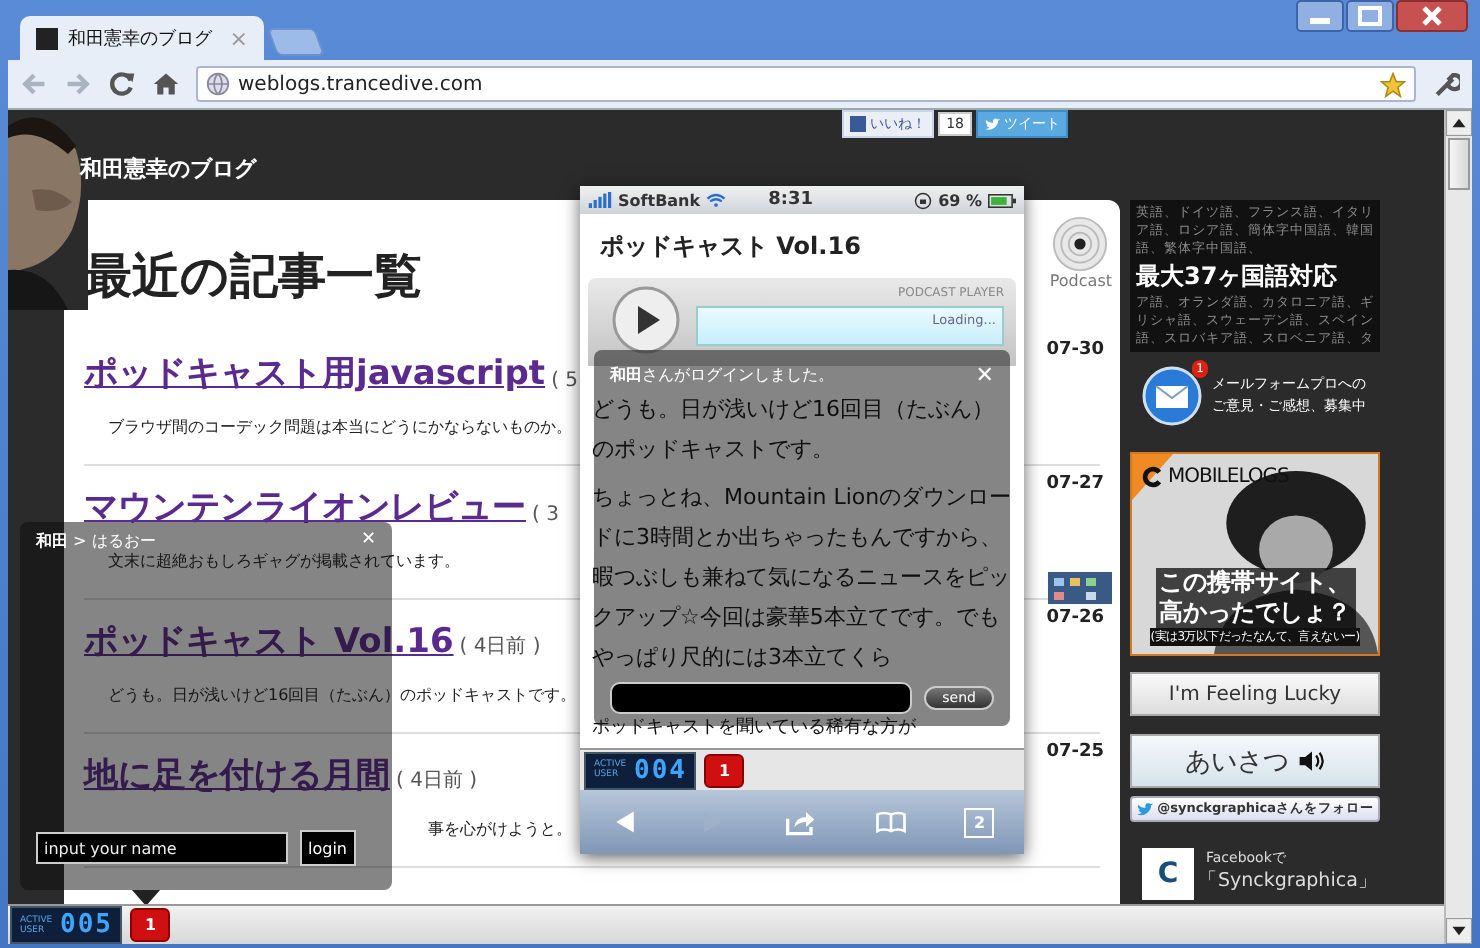  What do you see at coordinates (315, 373) in the screenshot?
I see `article-link: ポッドキャスト用javascript` at bounding box center [315, 373].